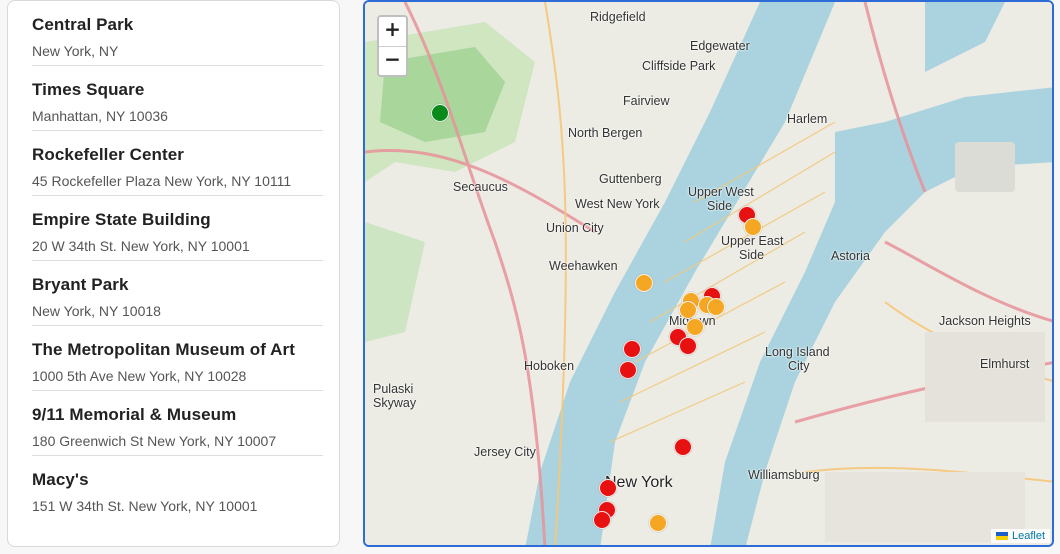 The height and width of the screenshot is (554, 1060). I want to click on map-label-union-city: Union City, so click(575, 228).